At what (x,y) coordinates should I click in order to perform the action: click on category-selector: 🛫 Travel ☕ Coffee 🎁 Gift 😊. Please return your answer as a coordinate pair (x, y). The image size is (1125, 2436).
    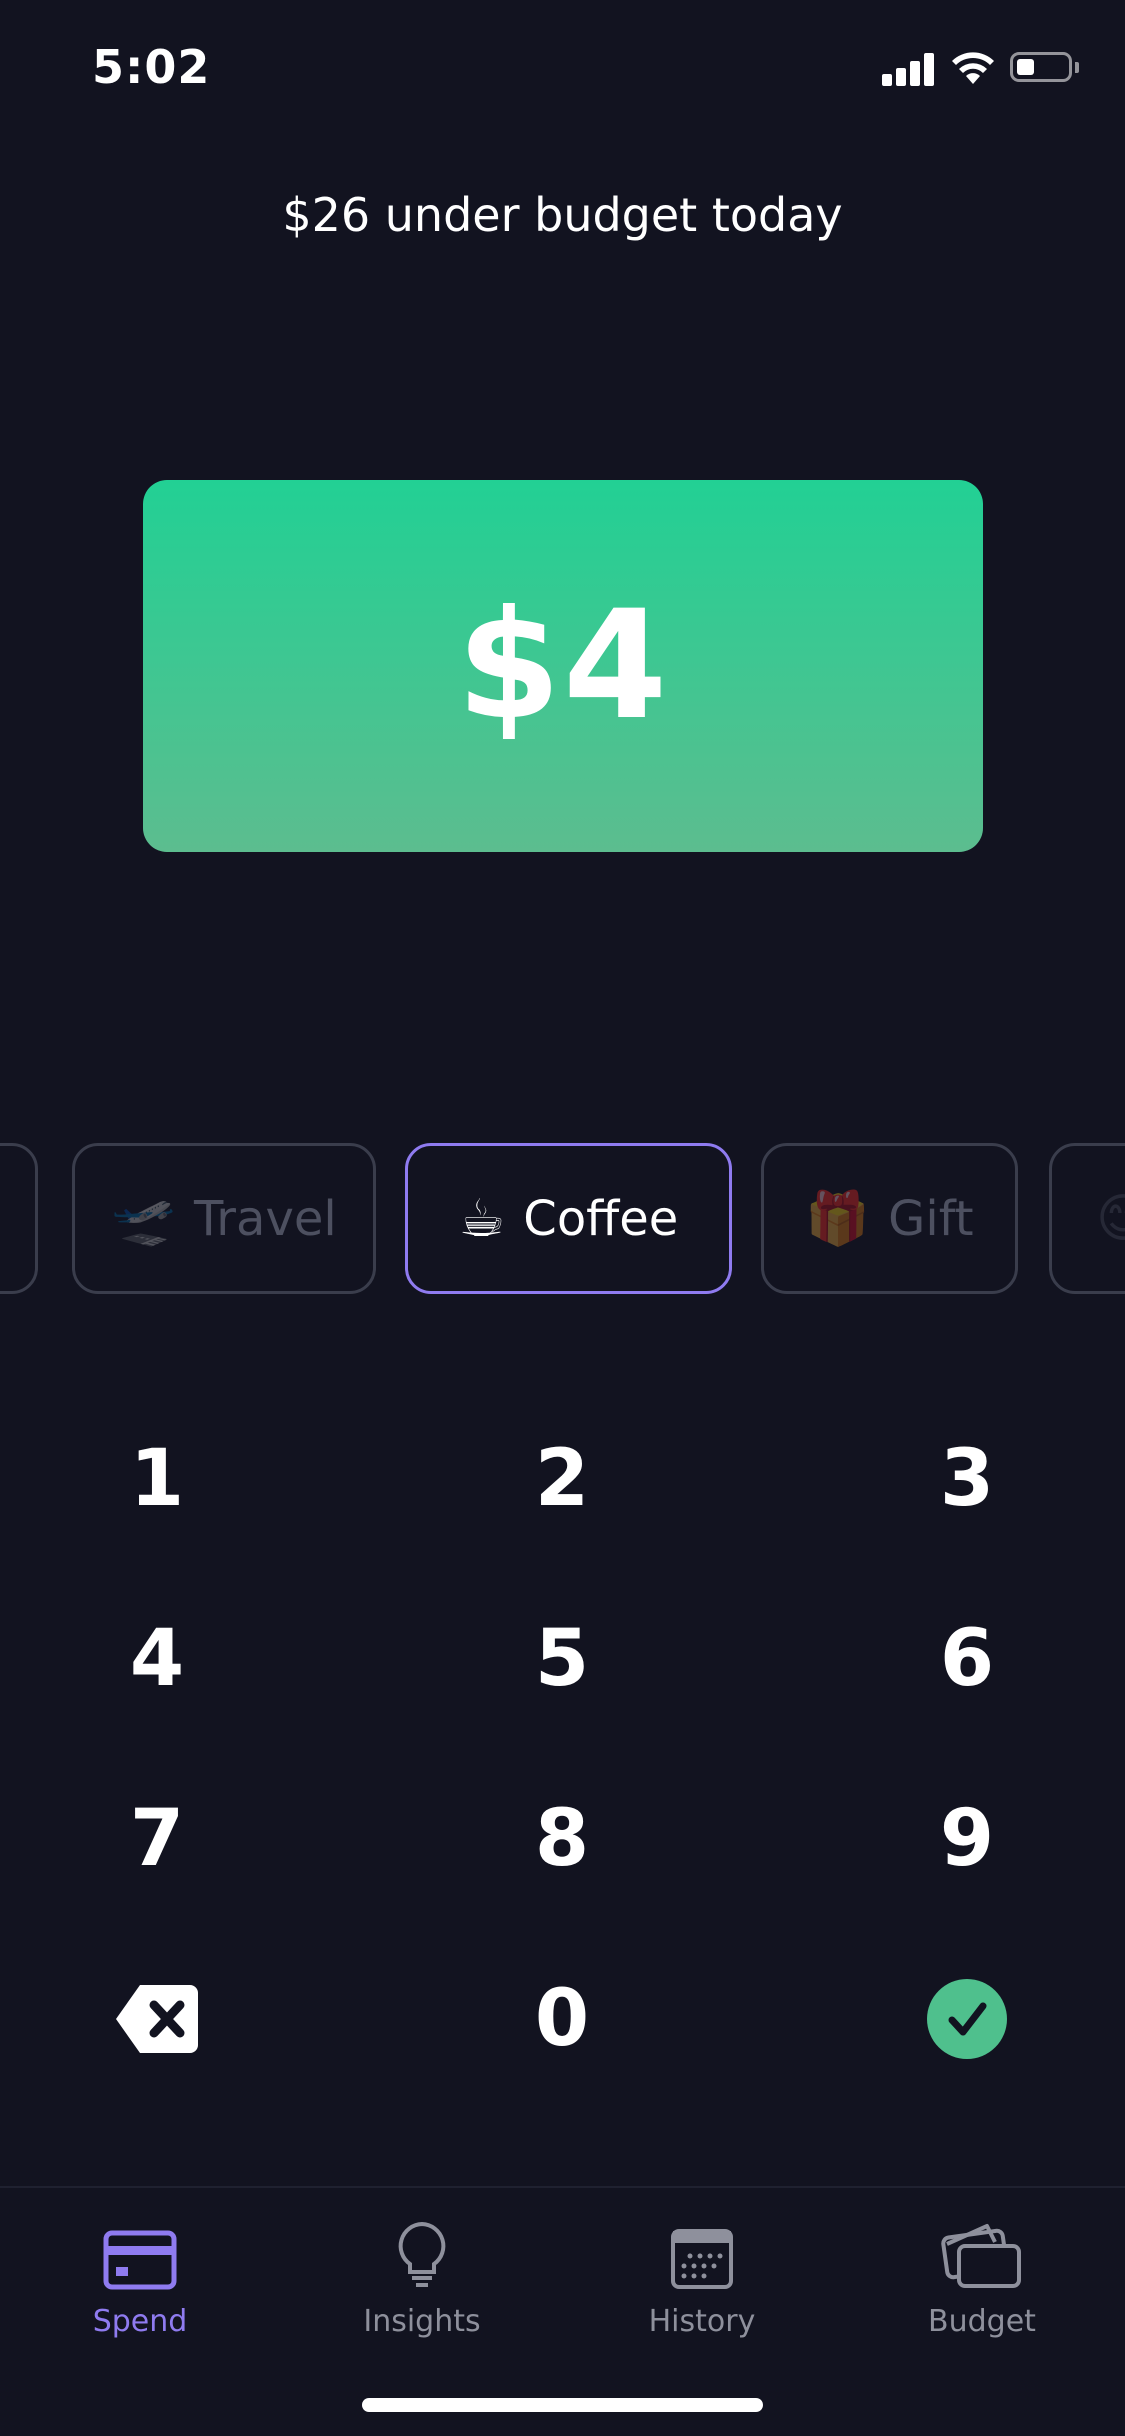
    Looking at the image, I should click on (562, 1220).